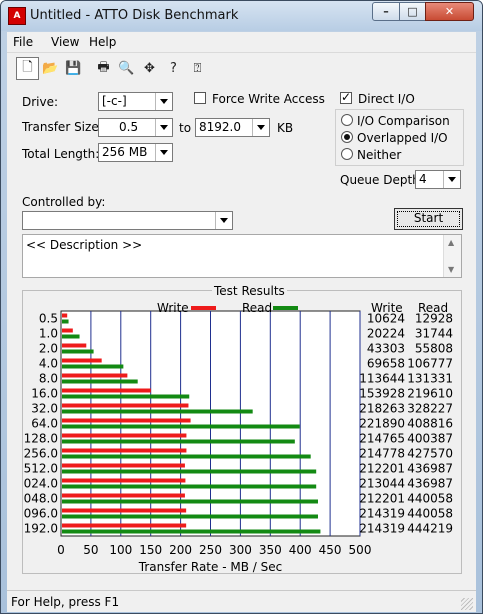 This screenshot has width=483, height=614. What do you see at coordinates (428, 219) in the screenshot?
I see `start-button: Start` at bounding box center [428, 219].